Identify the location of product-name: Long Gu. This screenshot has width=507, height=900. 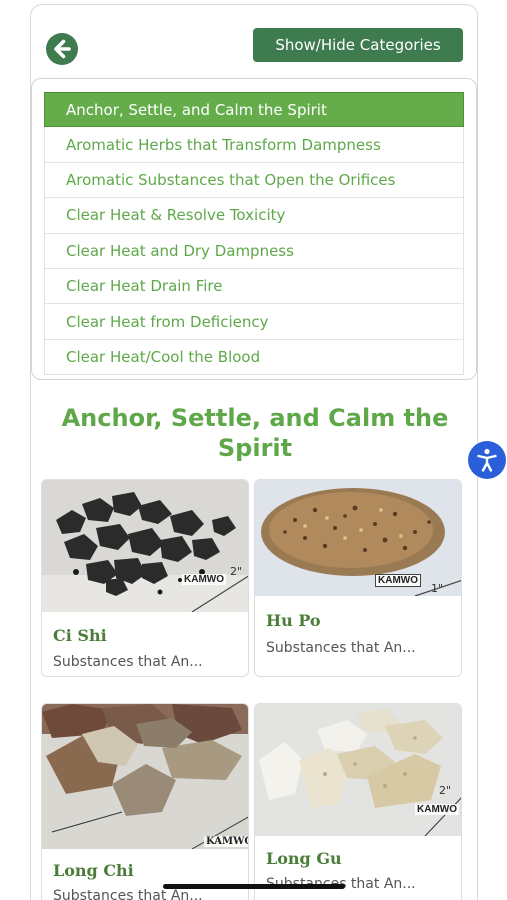
(304, 858).